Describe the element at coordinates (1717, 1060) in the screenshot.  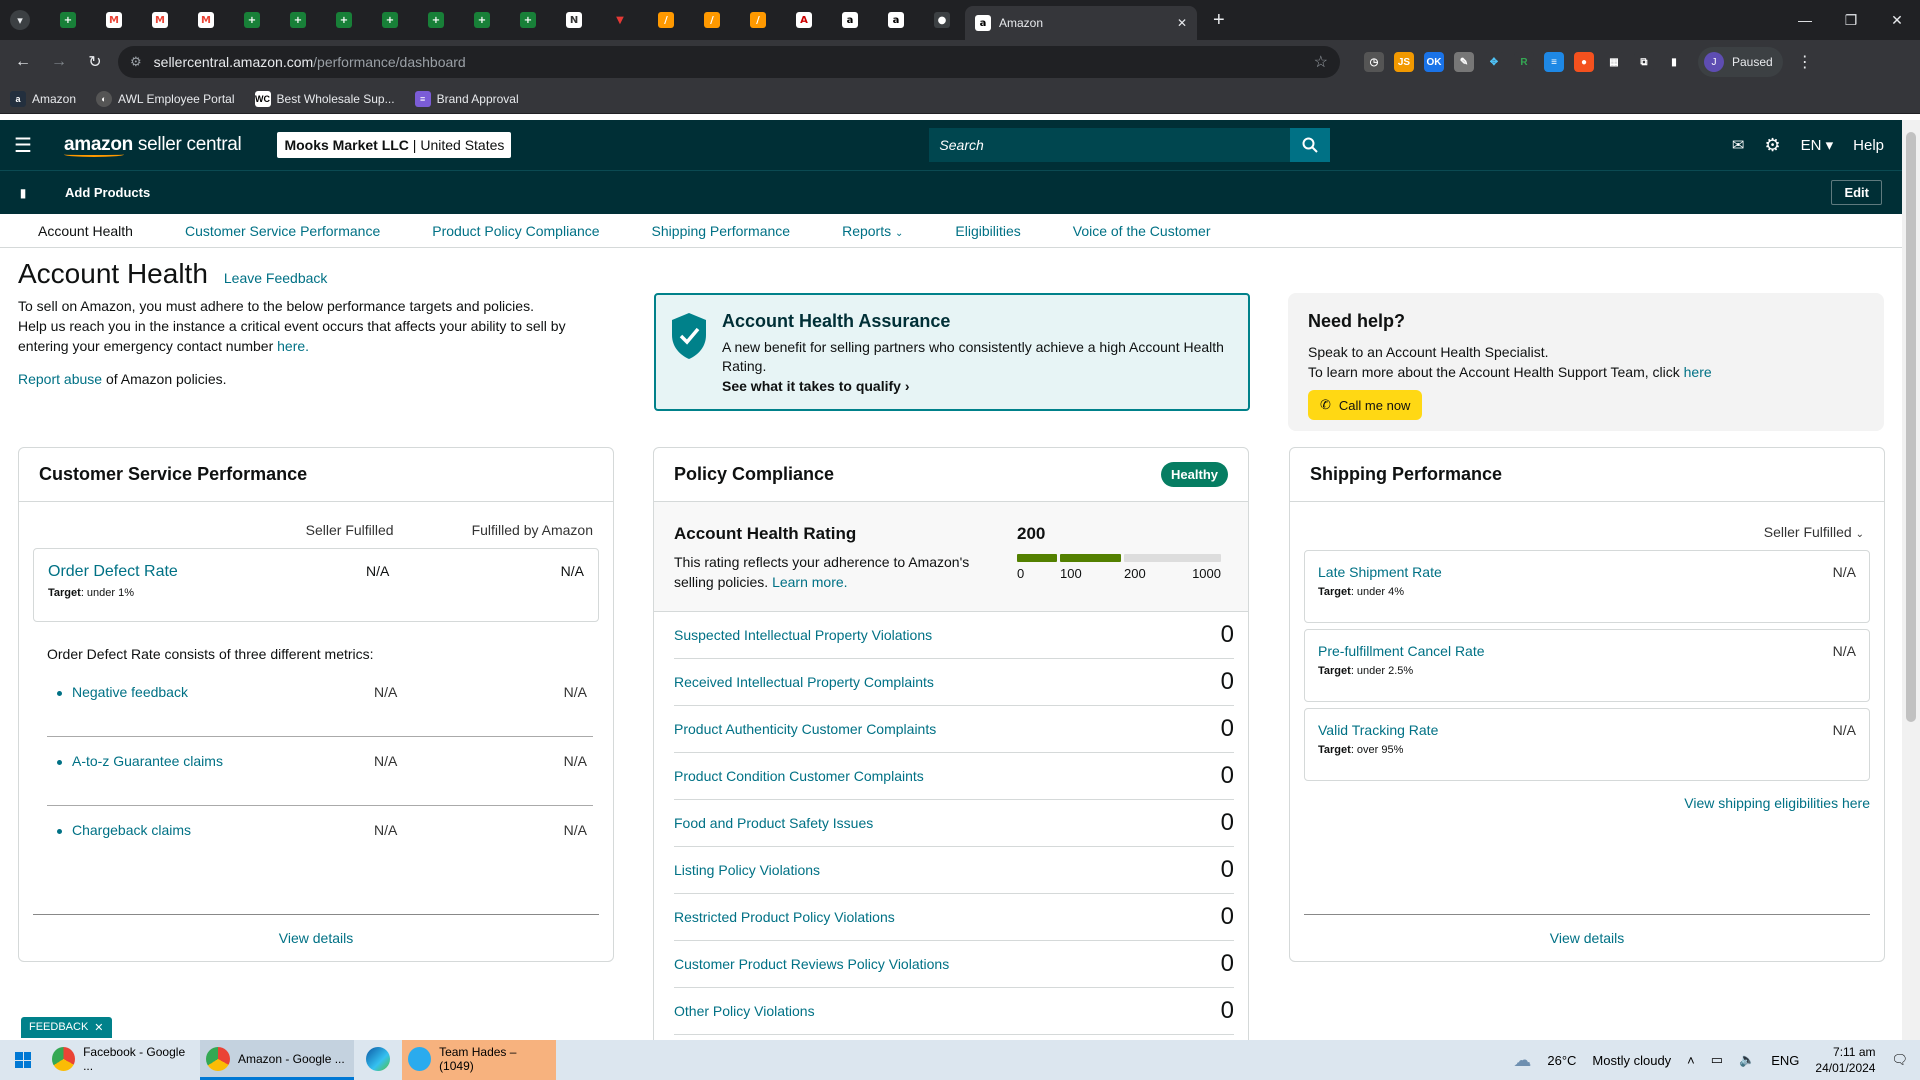
I see `network-icon: ▭` at that location.